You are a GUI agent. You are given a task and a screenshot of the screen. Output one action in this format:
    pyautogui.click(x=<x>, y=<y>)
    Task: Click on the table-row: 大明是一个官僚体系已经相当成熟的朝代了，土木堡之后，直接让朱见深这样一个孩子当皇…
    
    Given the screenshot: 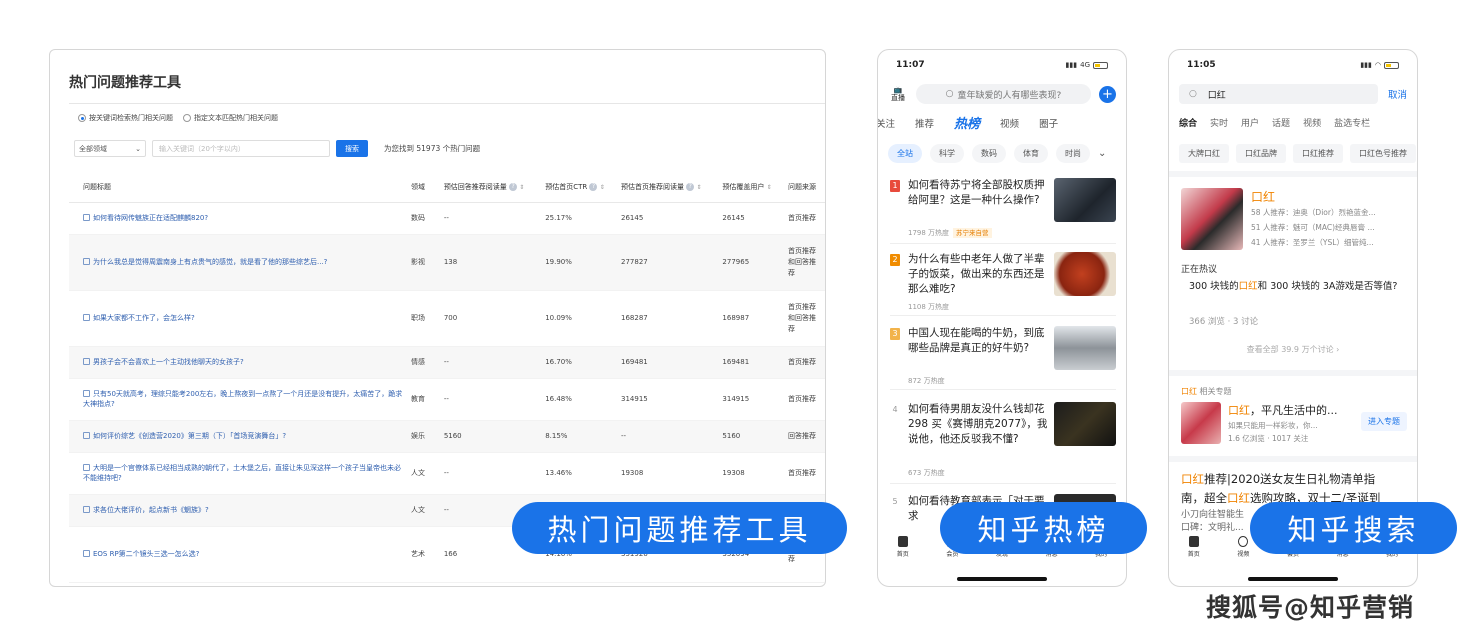 What is the action you would take?
    pyautogui.click(x=447, y=473)
    